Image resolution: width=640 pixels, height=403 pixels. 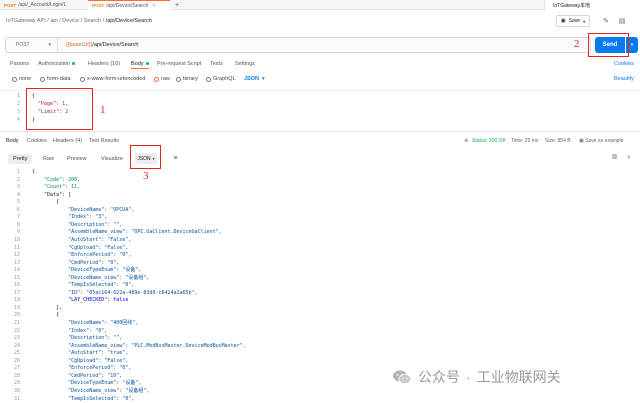 I want to click on format-visualize: Visualize, so click(x=112, y=159).